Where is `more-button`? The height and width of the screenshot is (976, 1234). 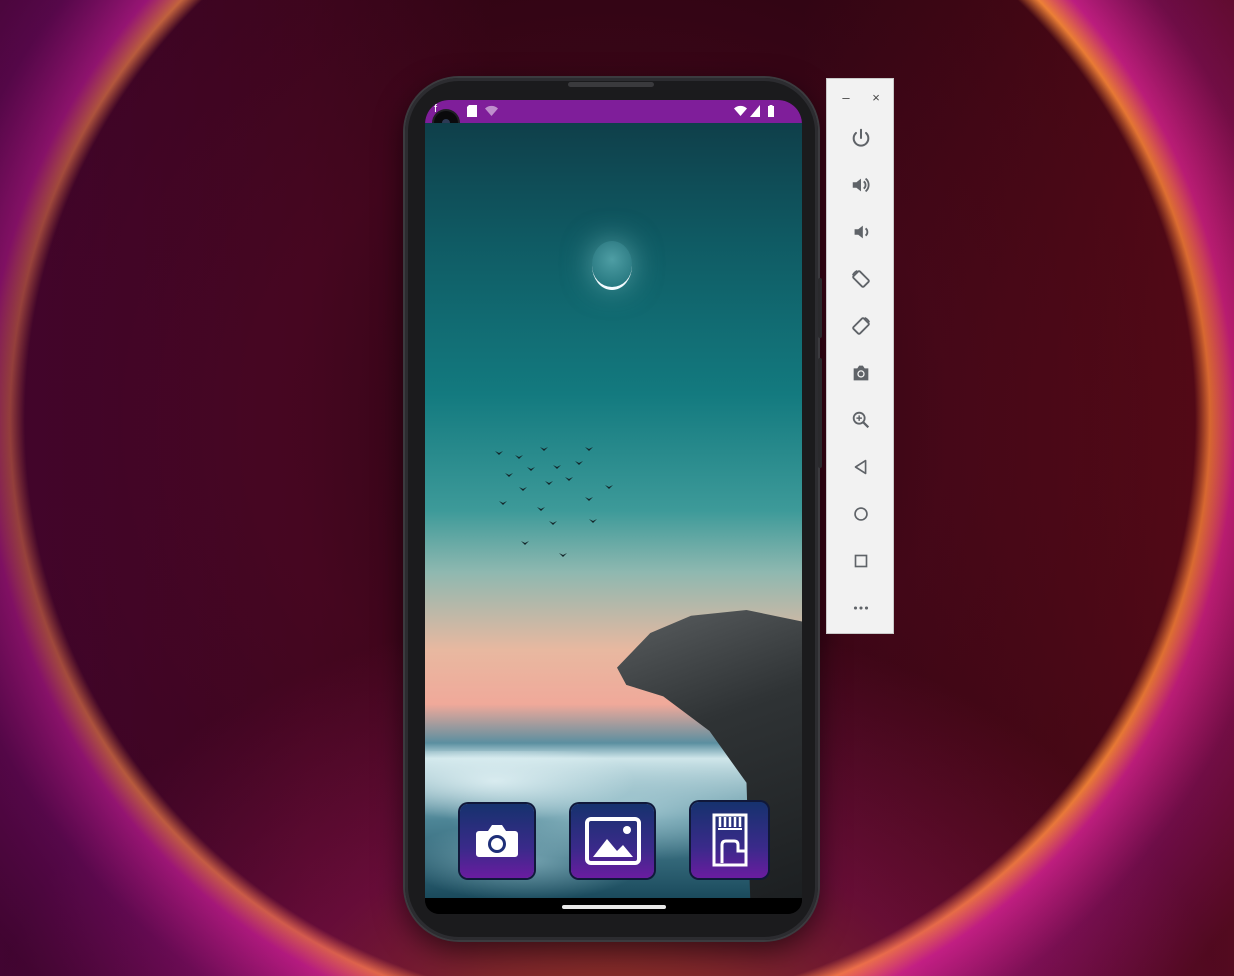 more-button is located at coordinates (861, 608).